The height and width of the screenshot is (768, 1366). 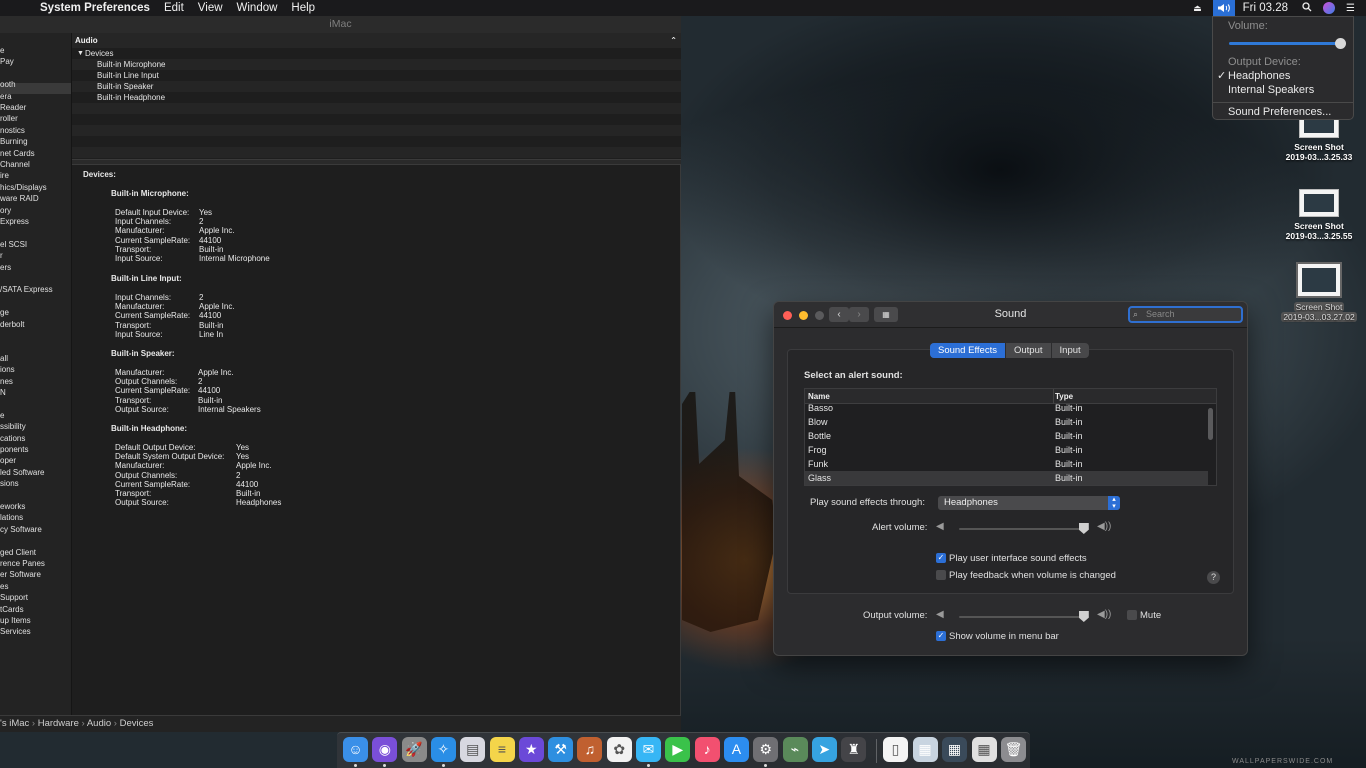 I want to click on sidebar-item: cy Software, so click(x=21, y=529).